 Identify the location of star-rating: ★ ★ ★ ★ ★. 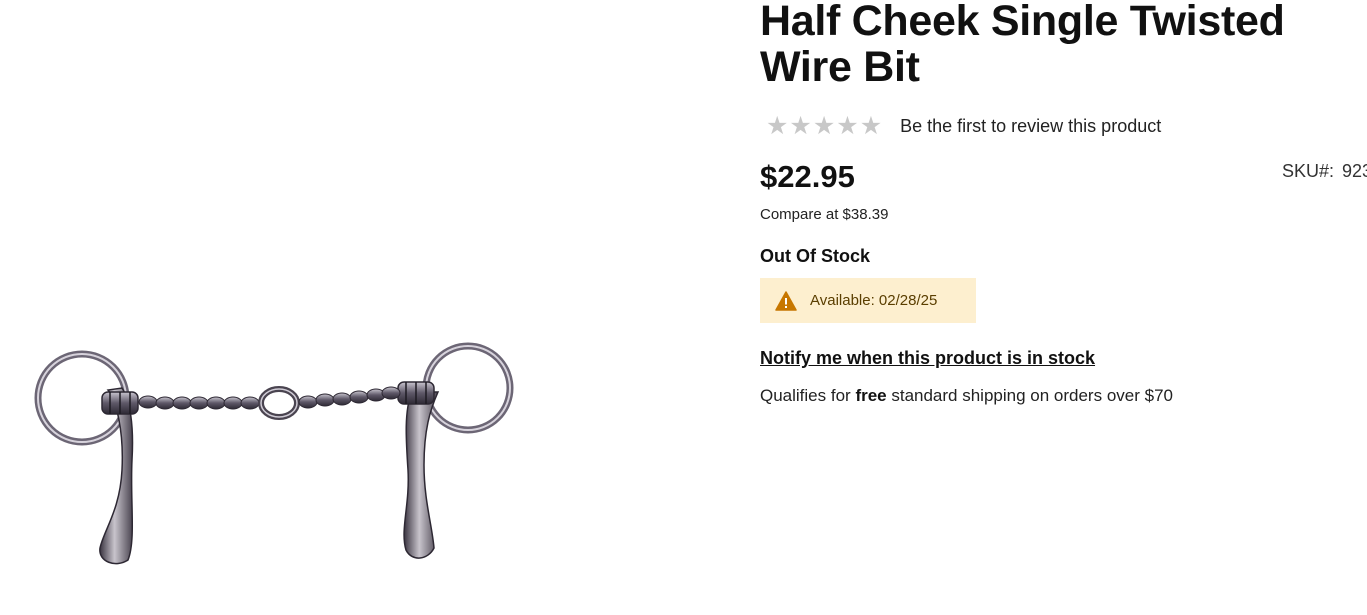
(824, 126).